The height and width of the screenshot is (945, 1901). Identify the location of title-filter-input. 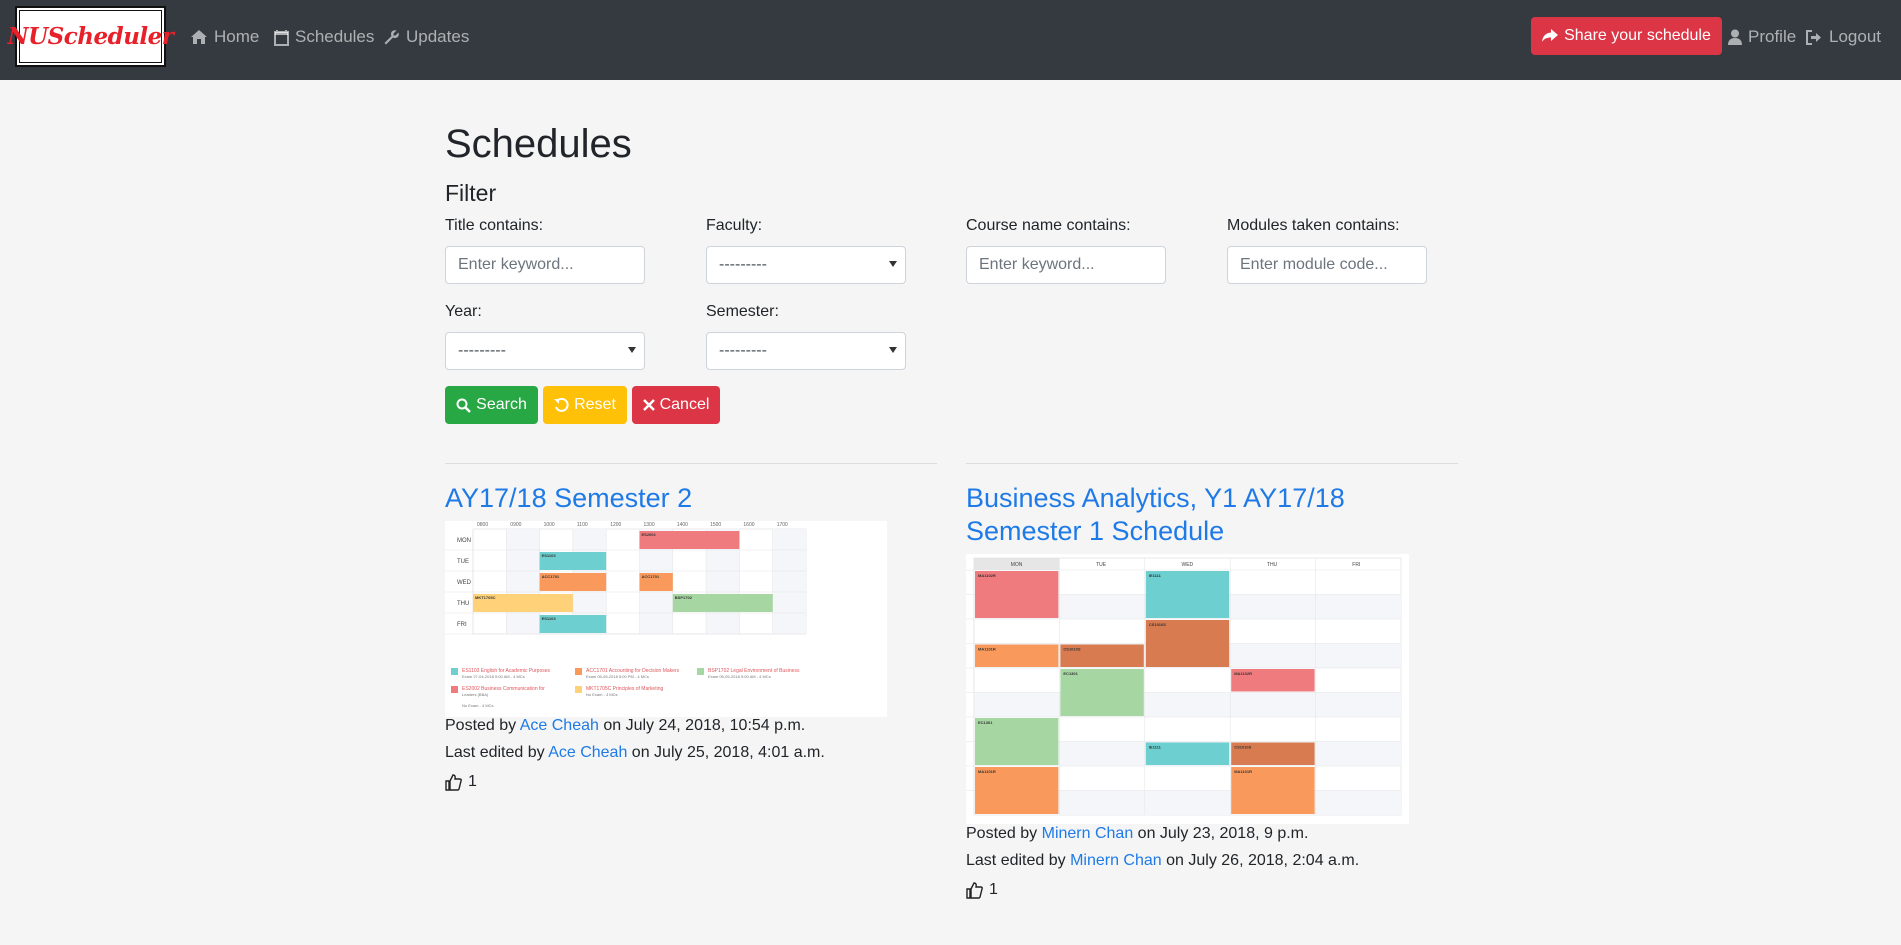
(545, 265).